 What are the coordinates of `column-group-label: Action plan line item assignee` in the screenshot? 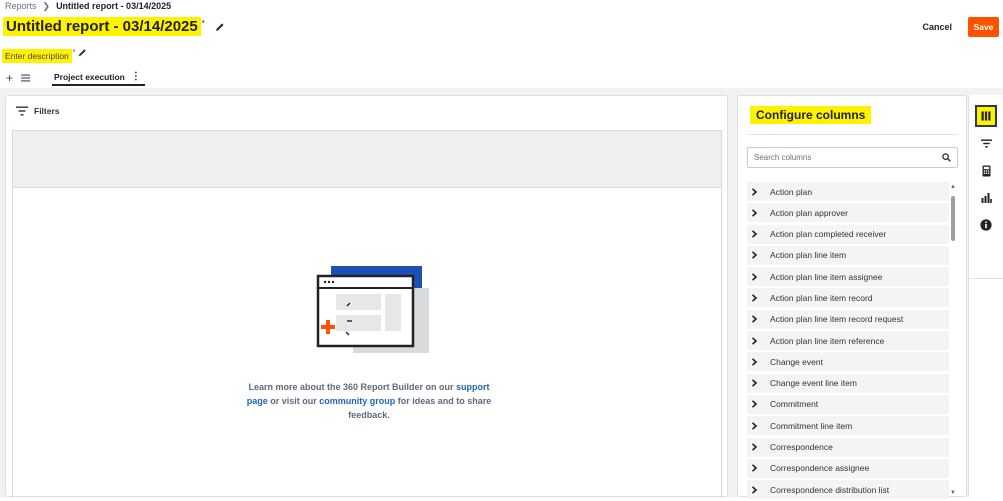 It's located at (826, 276).